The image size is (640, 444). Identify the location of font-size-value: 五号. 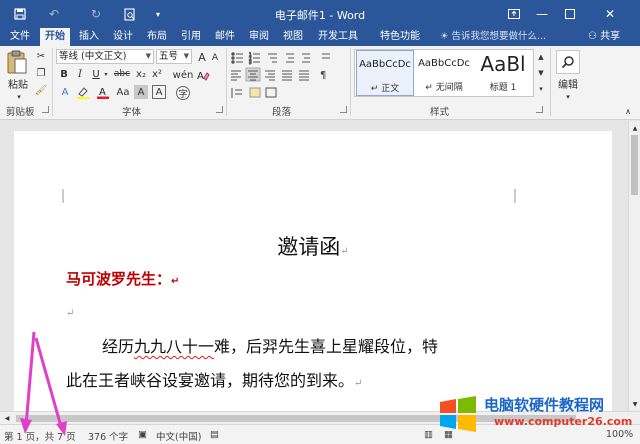
(169, 56).